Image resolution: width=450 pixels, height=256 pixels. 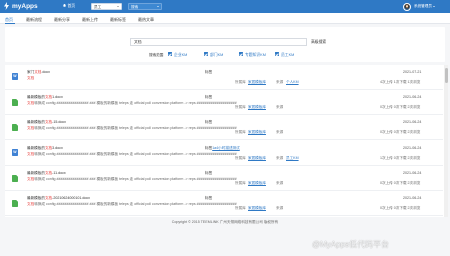 What do you see at coordinates (216, 55) in the screenshot?
I see `checkbox-label: 部门KM` at bounding box center [216, 55].